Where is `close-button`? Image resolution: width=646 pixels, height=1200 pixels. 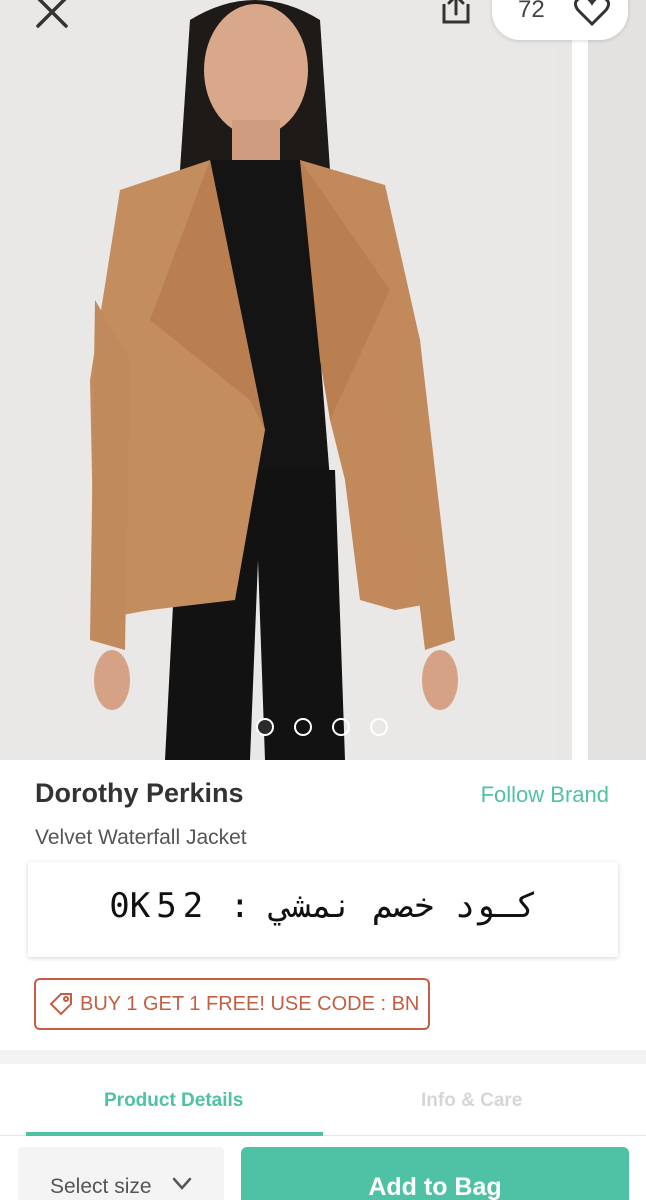
close-button is located at coordinates (53, 15).